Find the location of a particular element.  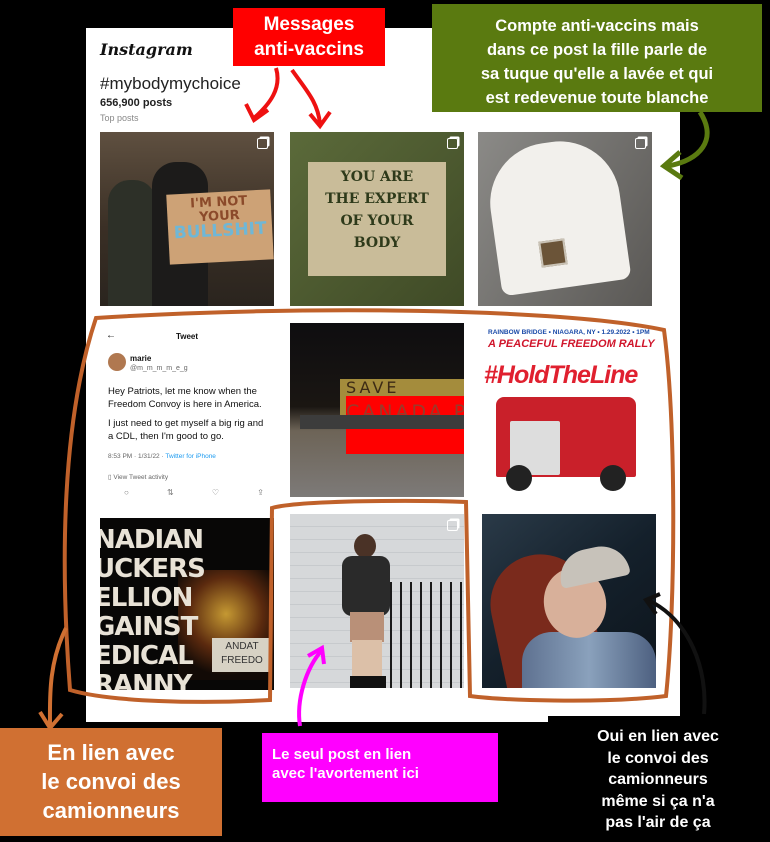

rebellion-line: GAINST is located at coordinates (149, 627).